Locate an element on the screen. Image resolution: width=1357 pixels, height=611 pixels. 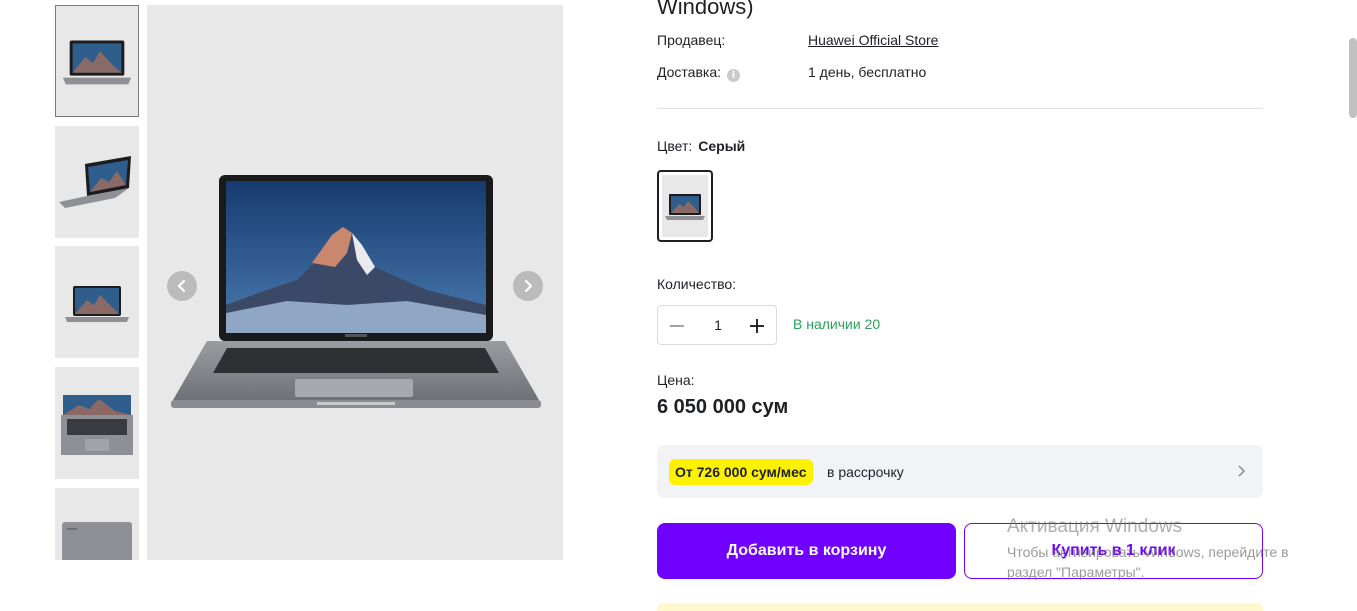
seller-label: Продавец: is located at coordinates (691, 40).